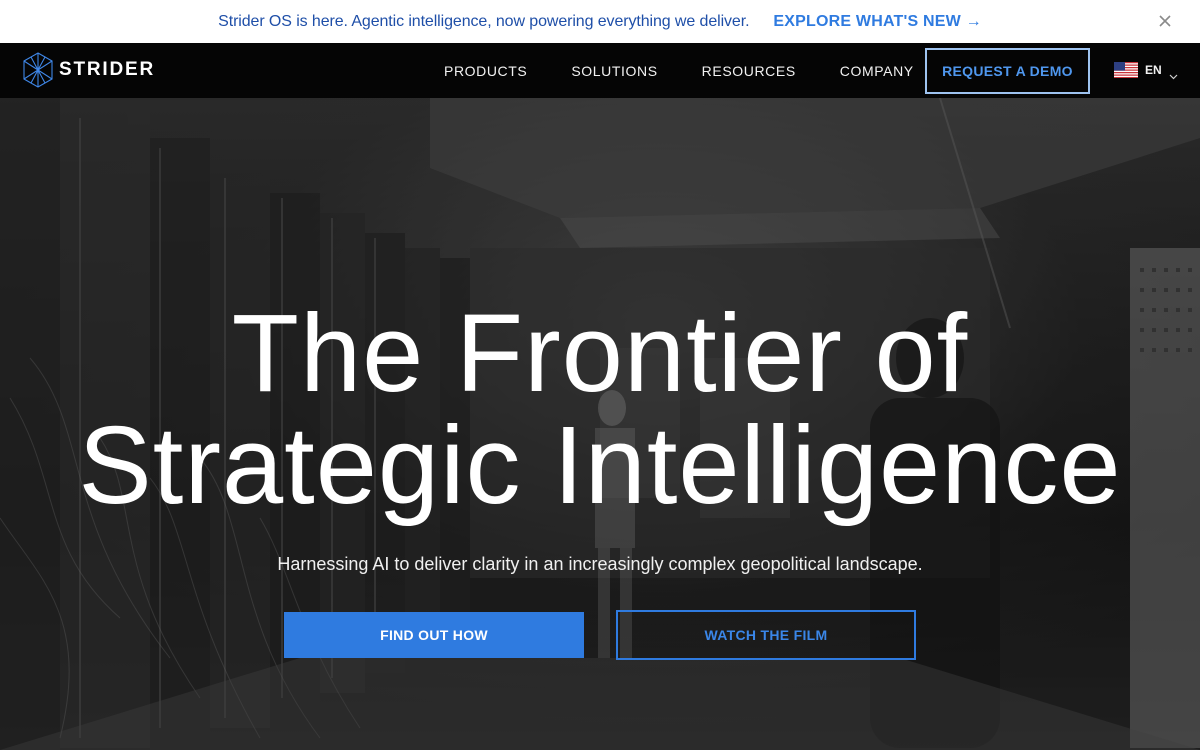  Describe the element at coordinates (600, 353) in the screenshot. I see `headline-line-1: The Frontier of` at that location.